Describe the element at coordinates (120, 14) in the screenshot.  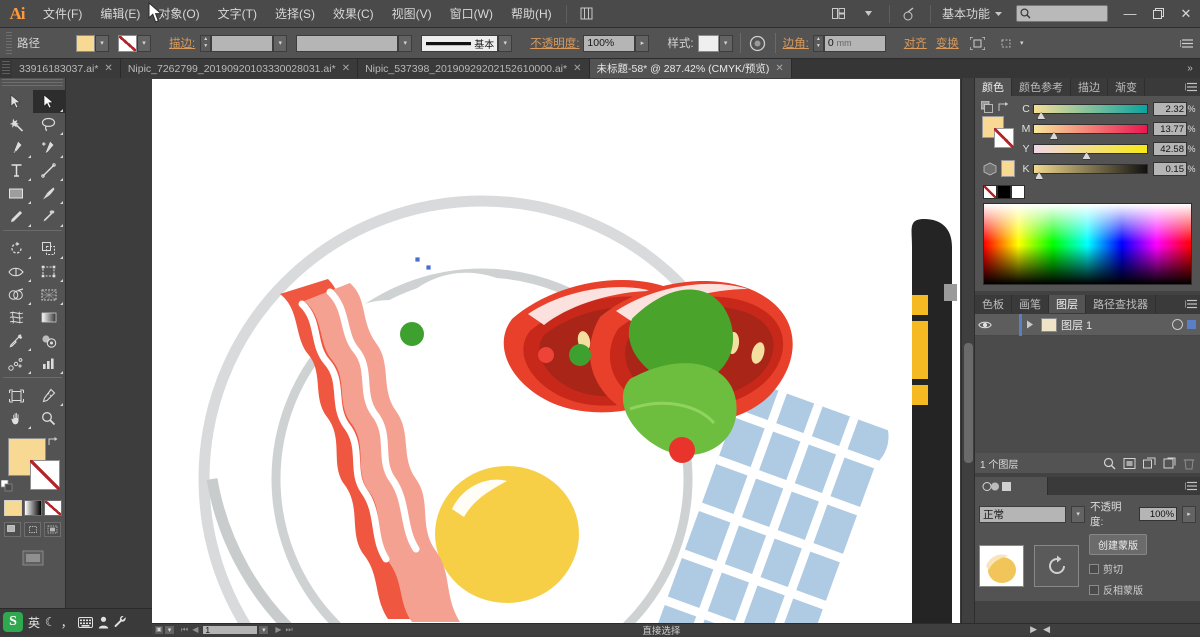
I see `menu-edit: 编辑(E)` at that location.